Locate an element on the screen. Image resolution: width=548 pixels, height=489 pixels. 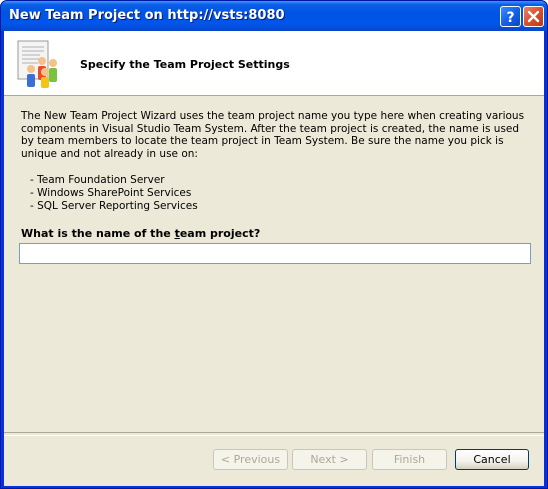
help-icon: ? is located at coordinates (510, 18).